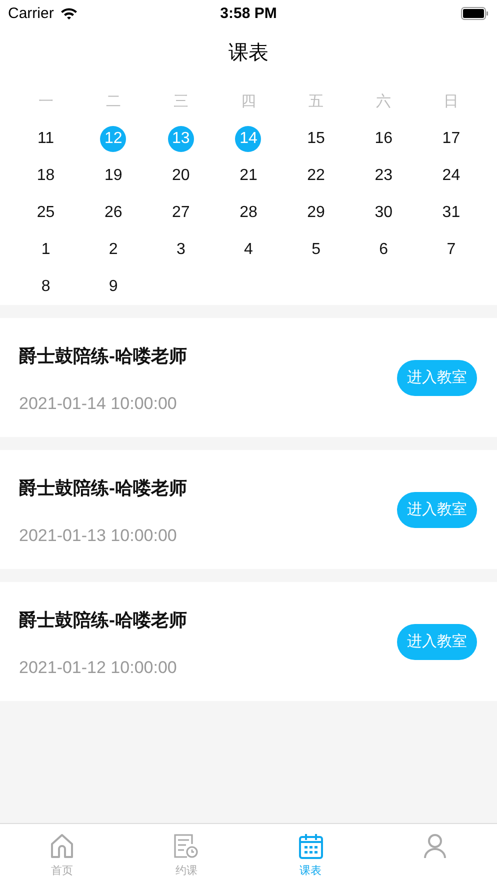  What do you see at coordinates (451, 213) in the screenshot?
I see `calendar-day: 31` at bounding box center [451, 213].